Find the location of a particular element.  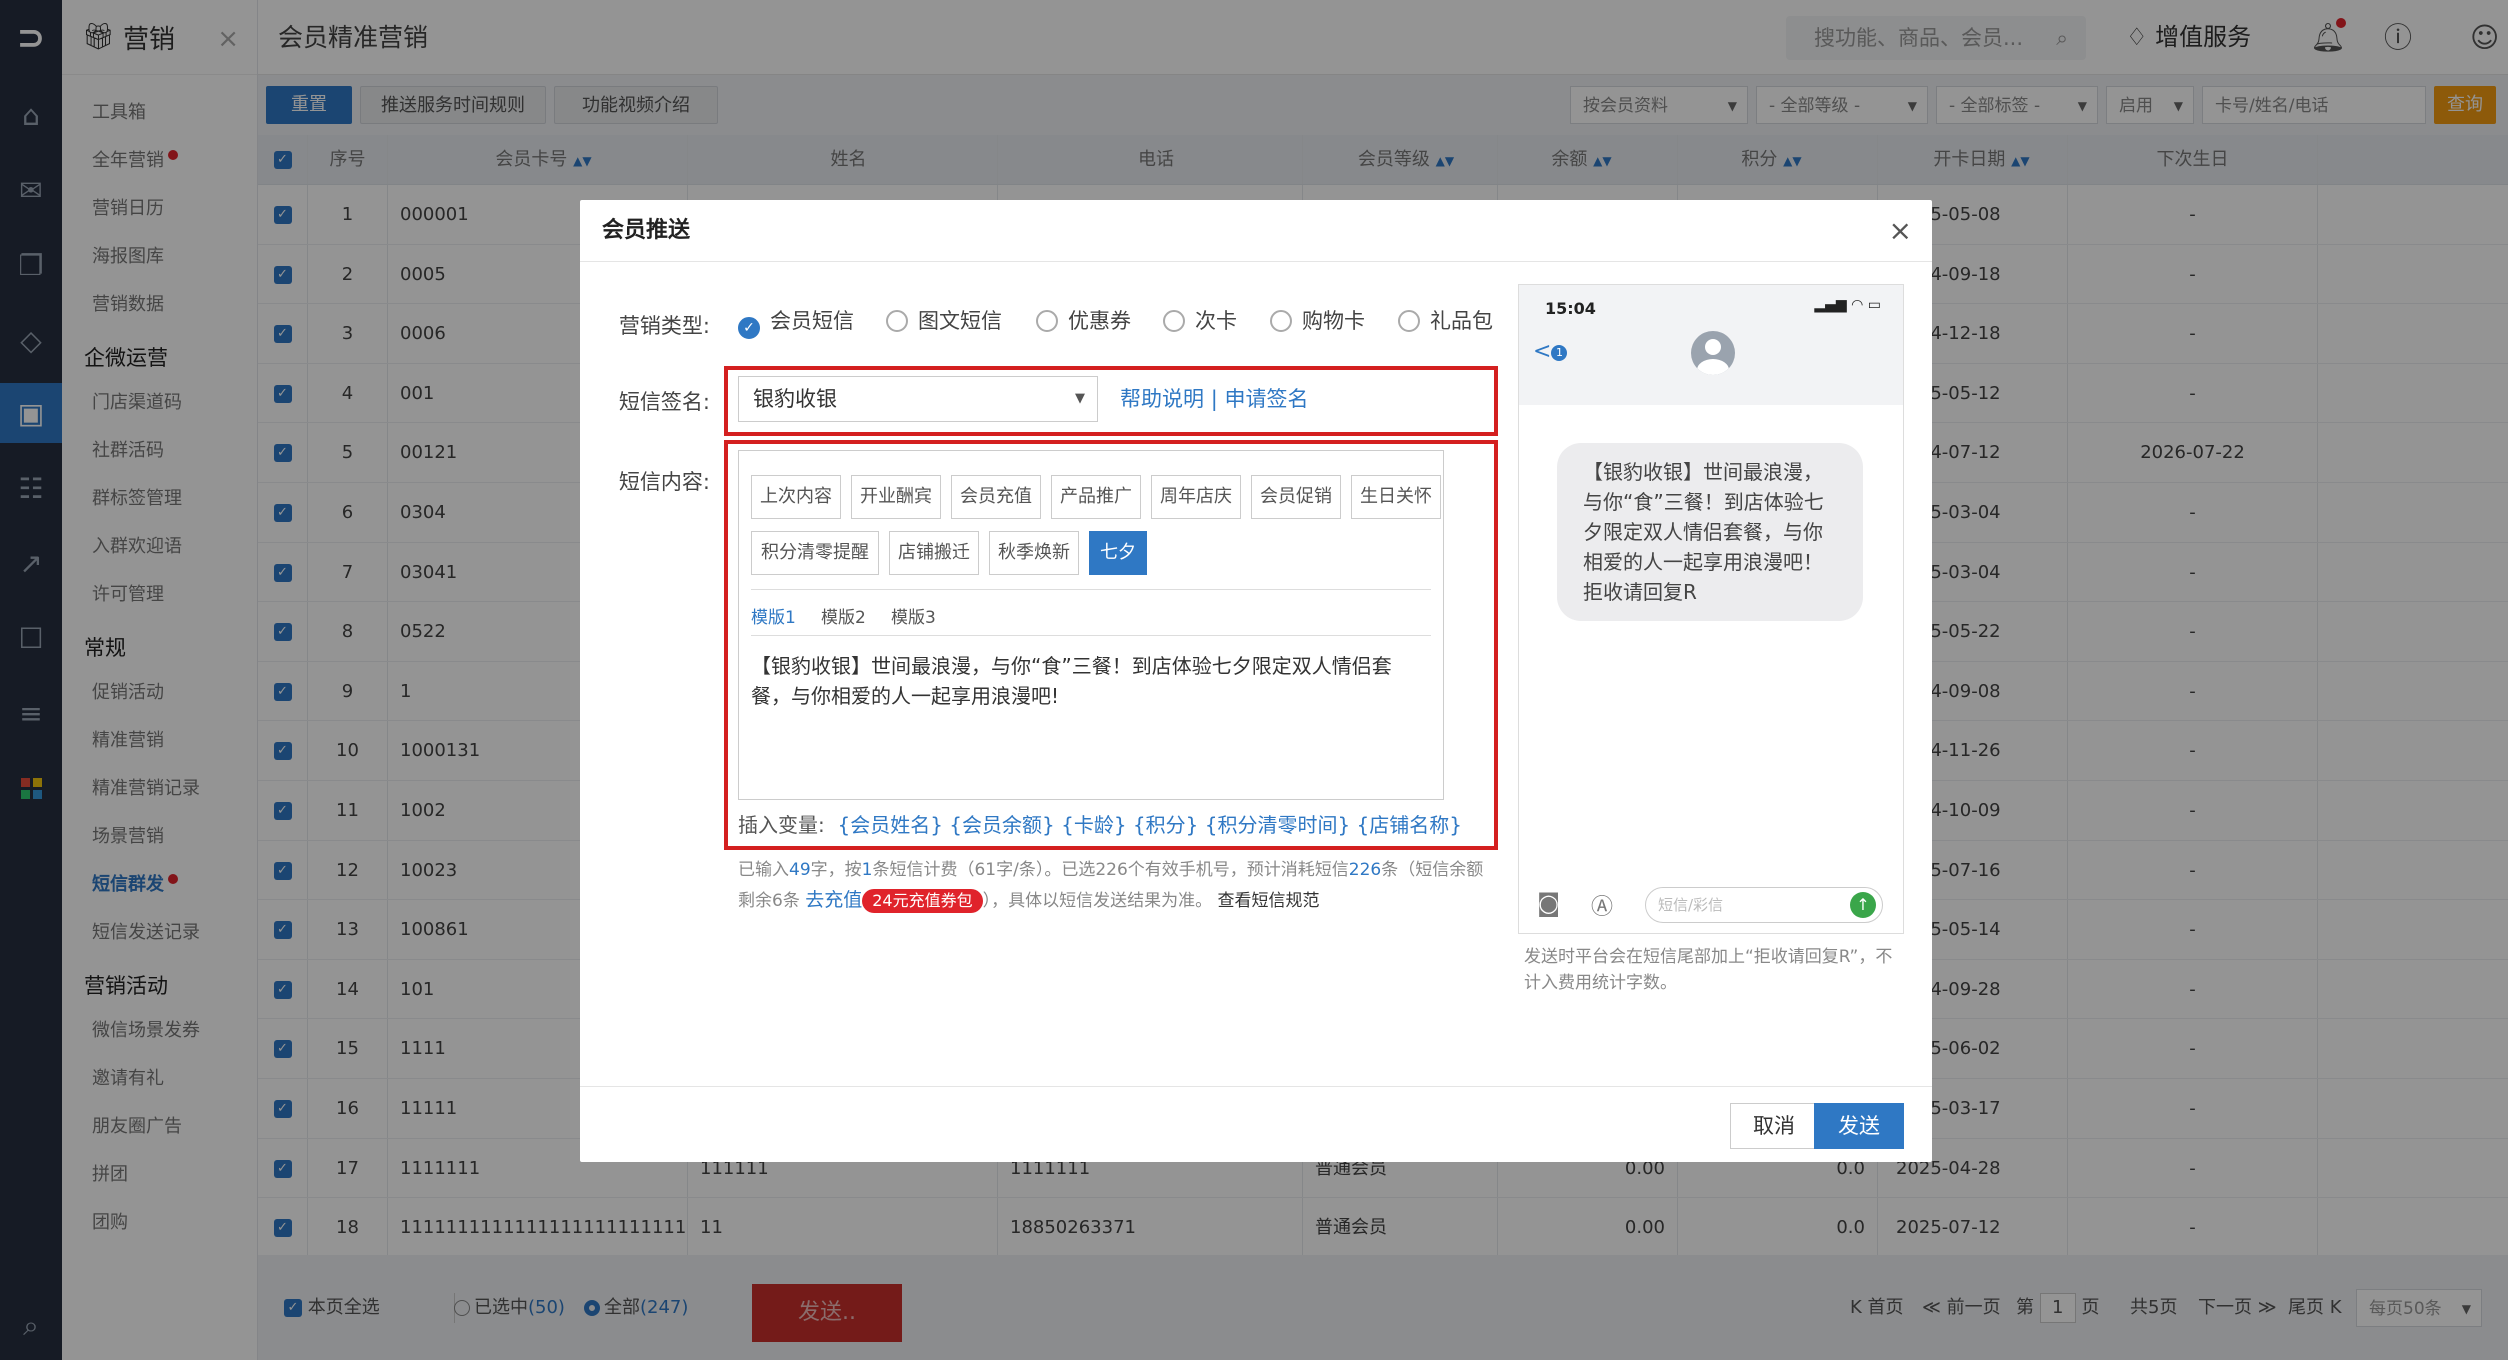

template-version-tab: 模版2 is located at coordinates (843, 615).